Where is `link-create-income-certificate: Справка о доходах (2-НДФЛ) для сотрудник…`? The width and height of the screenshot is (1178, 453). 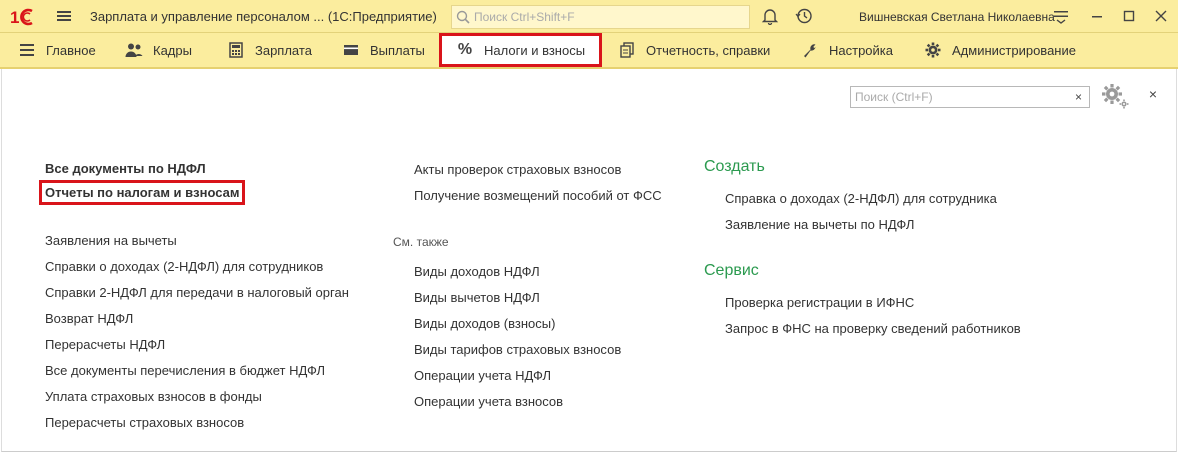 link-create-income-certificate: Справка о доходах (2-НДФЛ) для сотрудник… is located at coordinates (861, 198).